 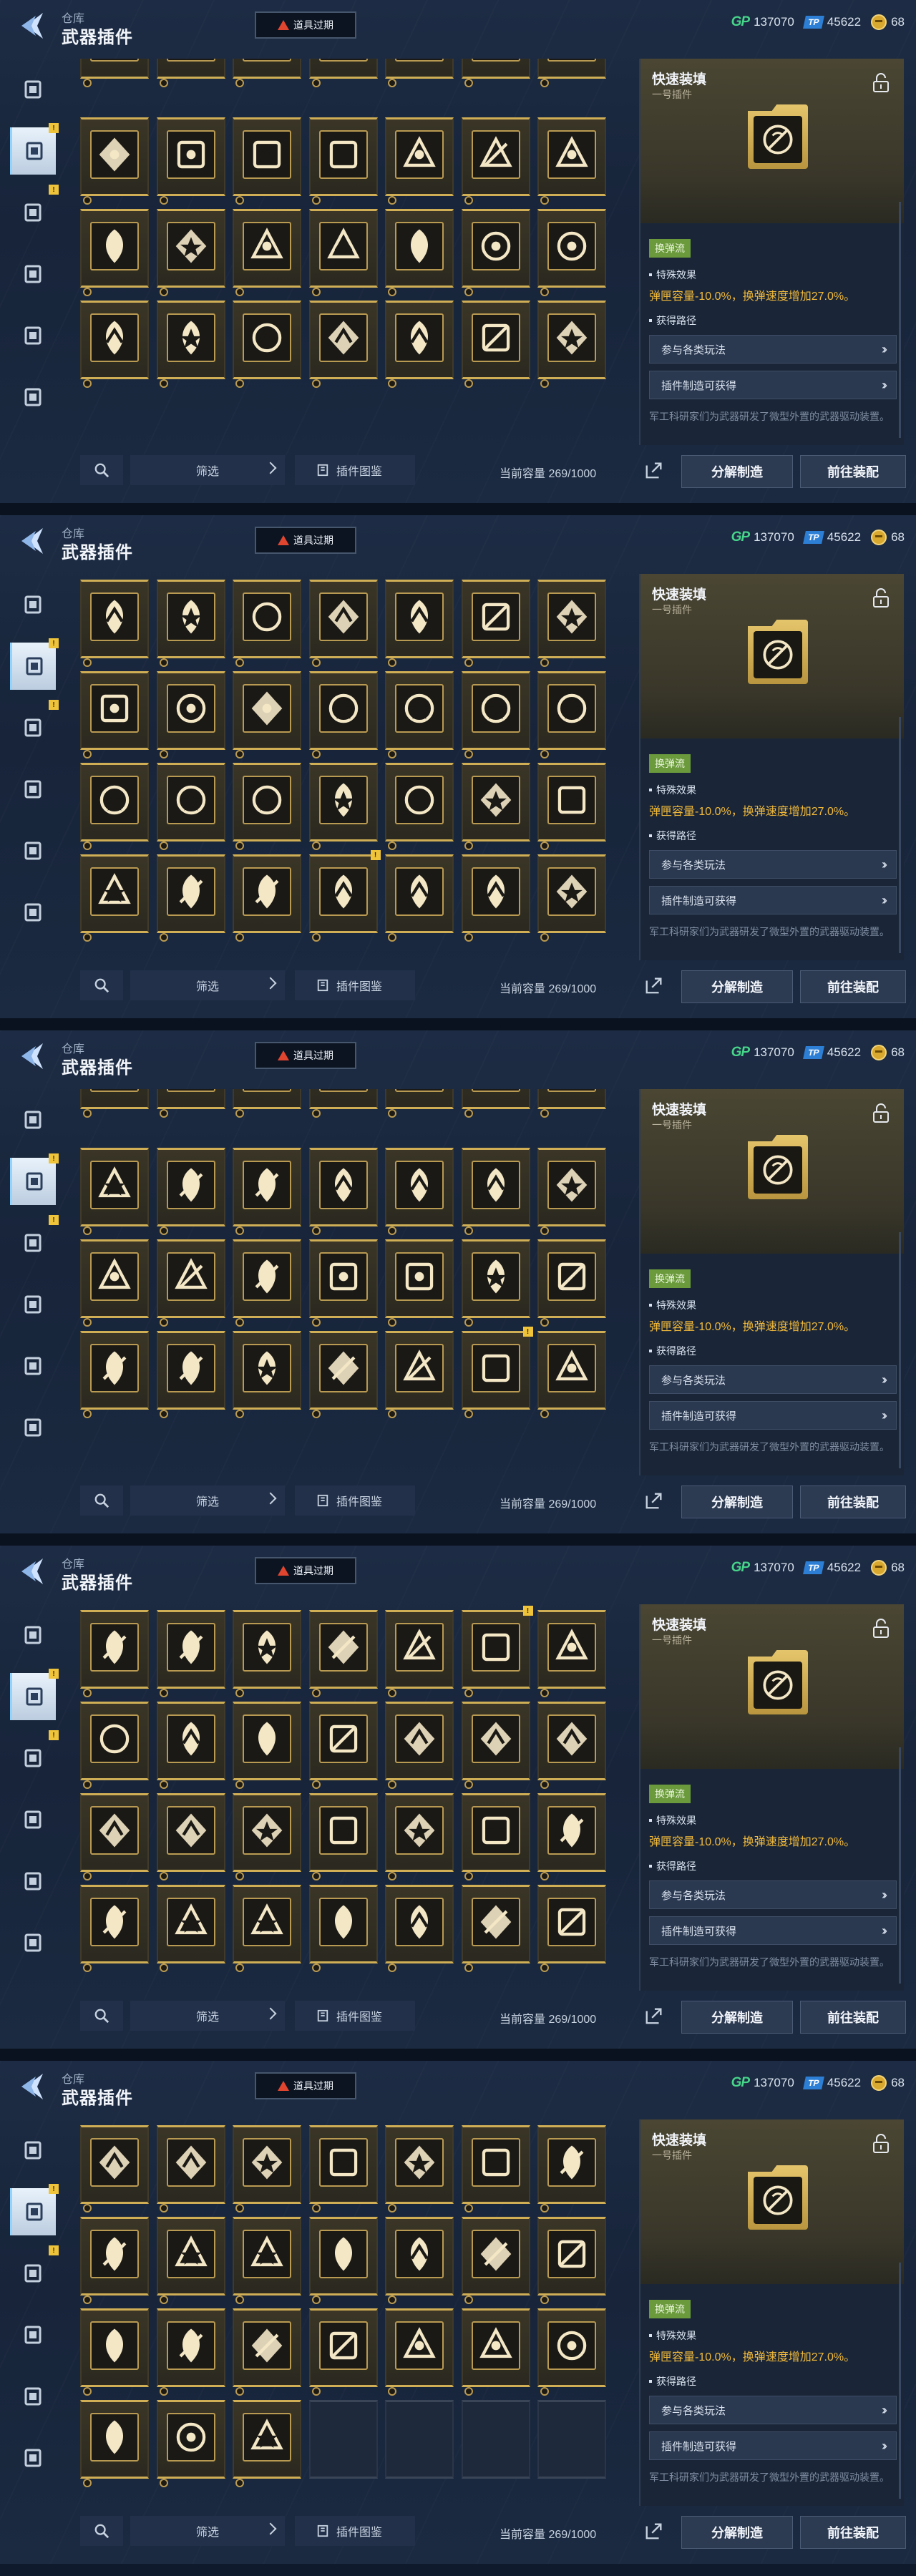 I want to click on source-button-crafting: 插件制造可获得 ››, so click(x=773, y=385).